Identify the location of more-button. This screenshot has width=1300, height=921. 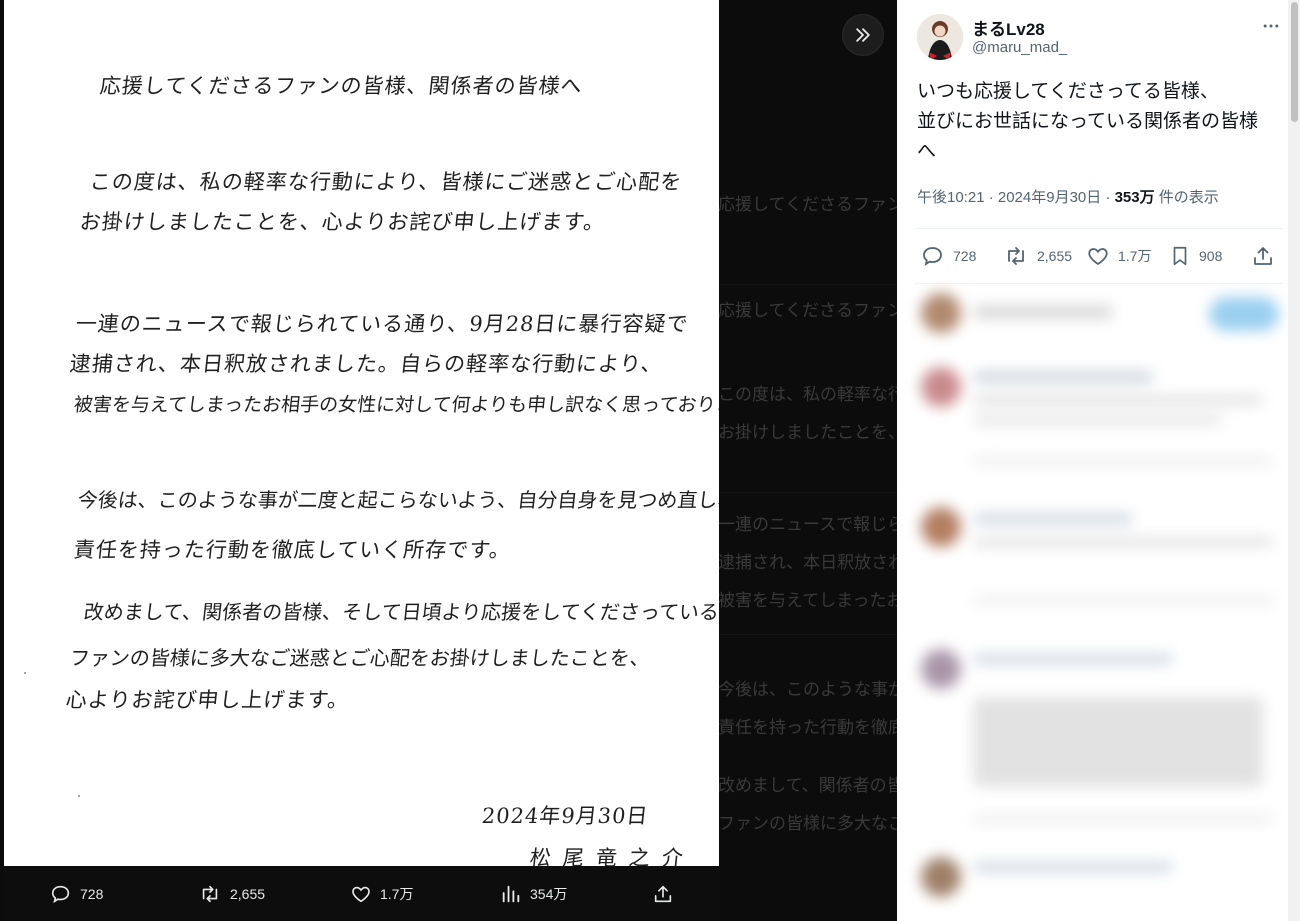
(1271, 26).